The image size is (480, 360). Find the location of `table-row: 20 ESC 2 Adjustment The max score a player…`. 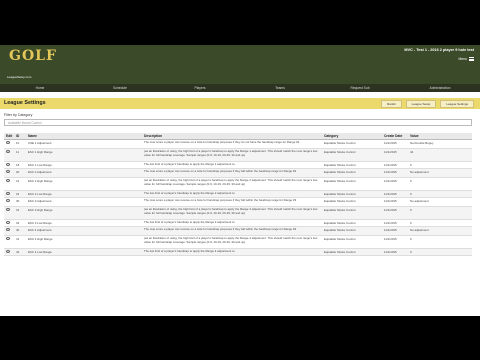

table-row: 20 ESC 2 Adjustment The max score a player… is located at coordinates (238, 173).